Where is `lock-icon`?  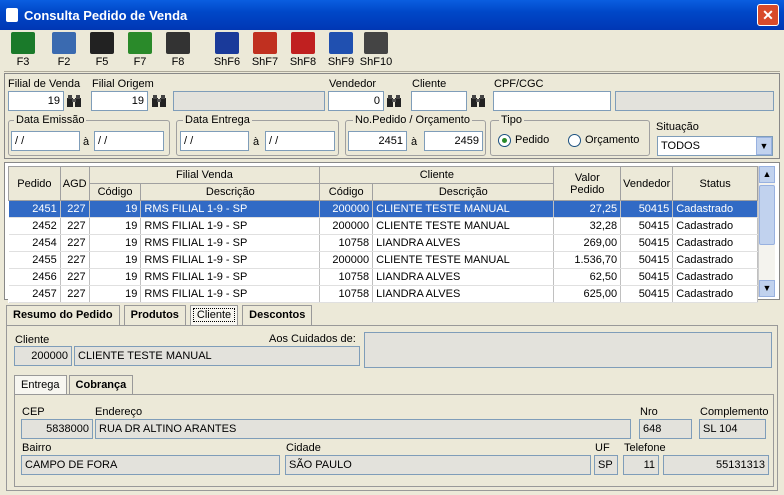 lock-icon is located at coordinates (376, 43).